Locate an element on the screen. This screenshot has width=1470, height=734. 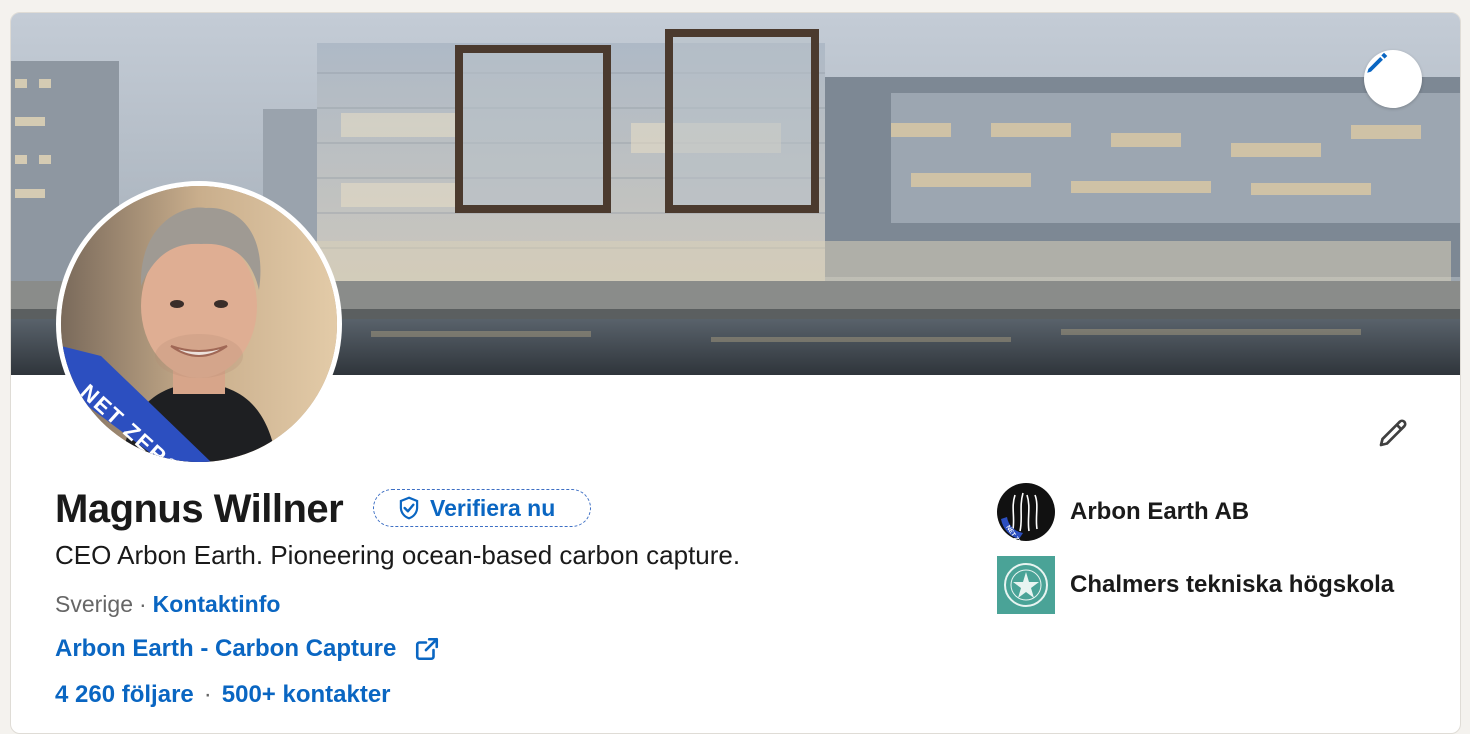
location-row: Sverige · Kontaktinfo is located at coordinates (167, 604).